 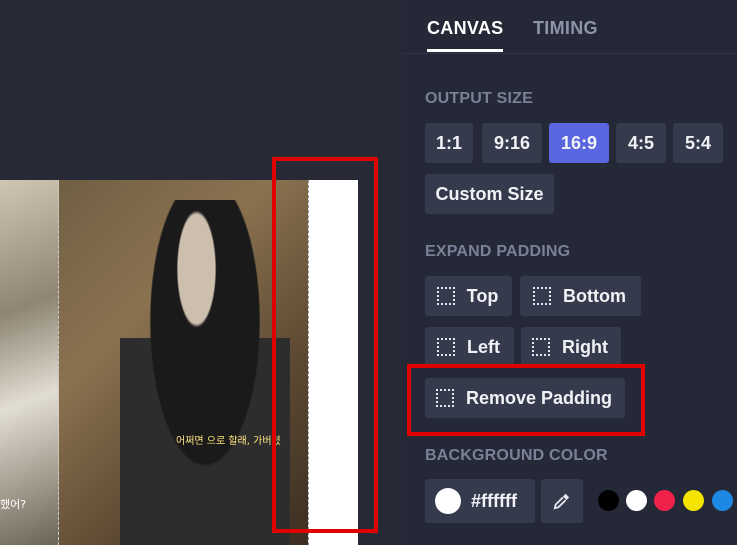 What do you see at coordinates (608, 500) in the screenshot?
I see `swatch-black` at bounding box center [608, 500].